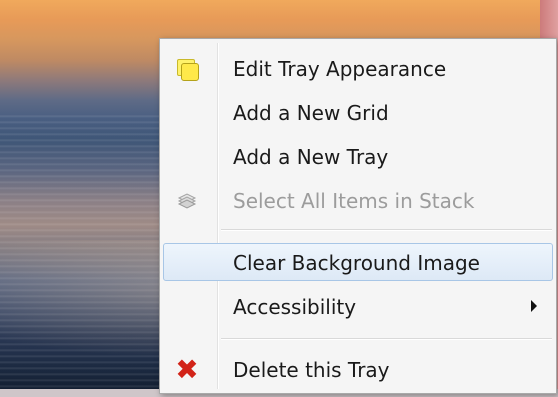  What do you see at coordinates (534, 306) in the screenshot?
I see `submenu-arrow-icon` at bounding box center [534, 306].